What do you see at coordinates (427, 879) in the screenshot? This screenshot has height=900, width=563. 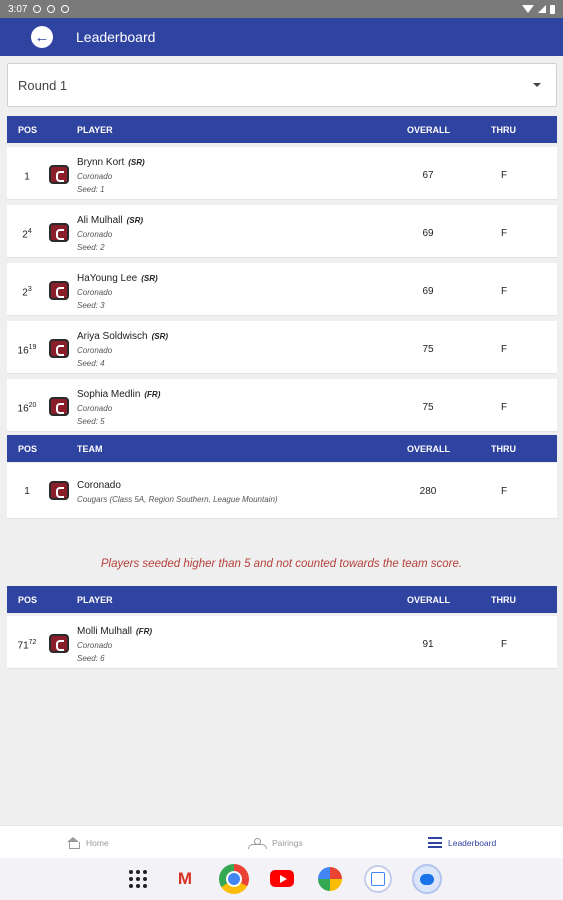 I see `messages-icon` at bounding box center [427, 879].